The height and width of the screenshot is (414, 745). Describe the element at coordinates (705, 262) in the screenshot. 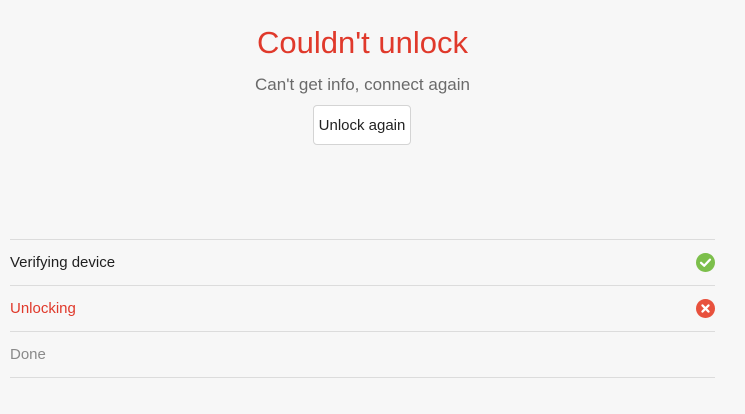

I see `check-circle-icon` at that location.